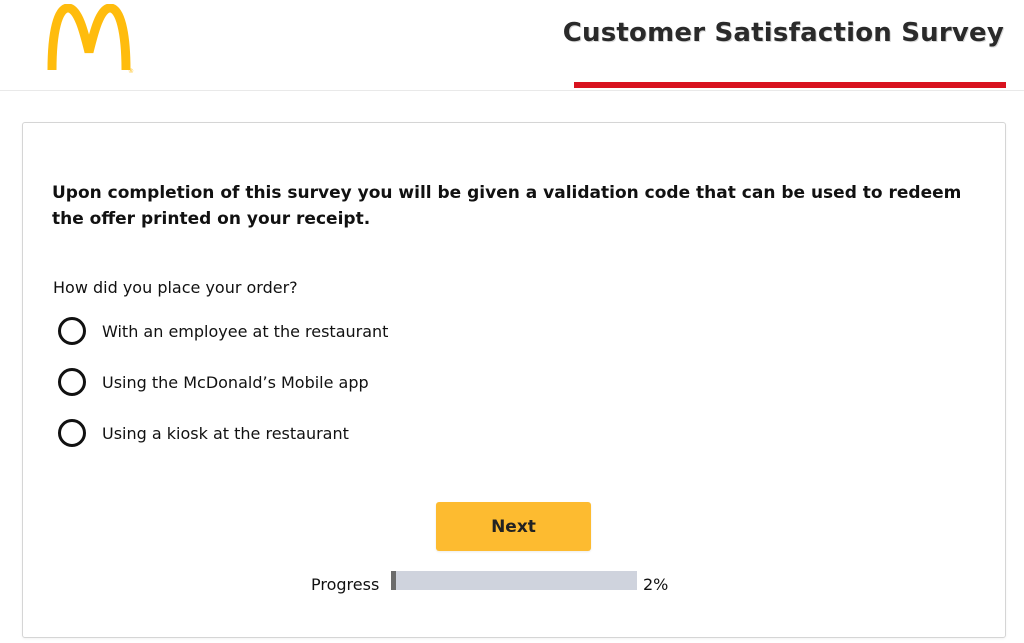 The width and height of the screenshot is (1024, 643). What do you see at coordinates (225, 433) in the screenshot?
I see `option-label: Using a kiosk at the restaurant` at bounding box center [225, 433].